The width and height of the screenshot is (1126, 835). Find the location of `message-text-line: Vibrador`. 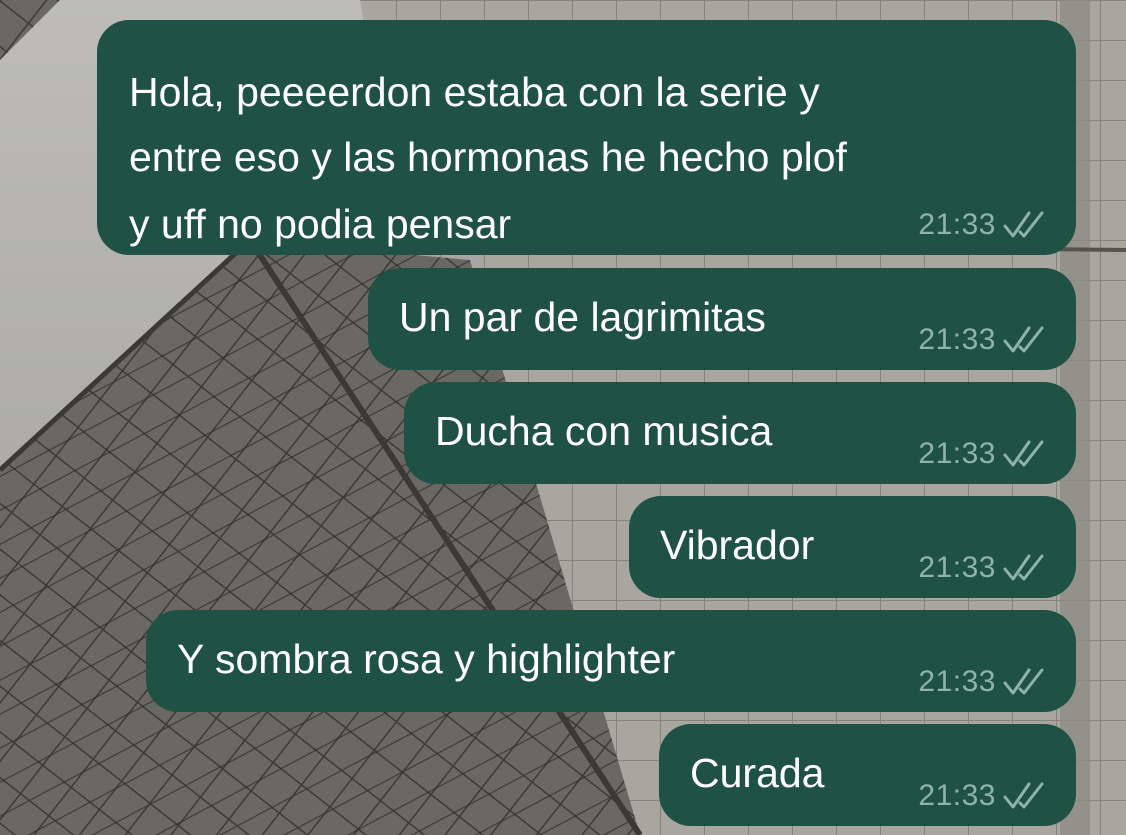

message-text-line: Vibrador is located at coordinates (737, 545).